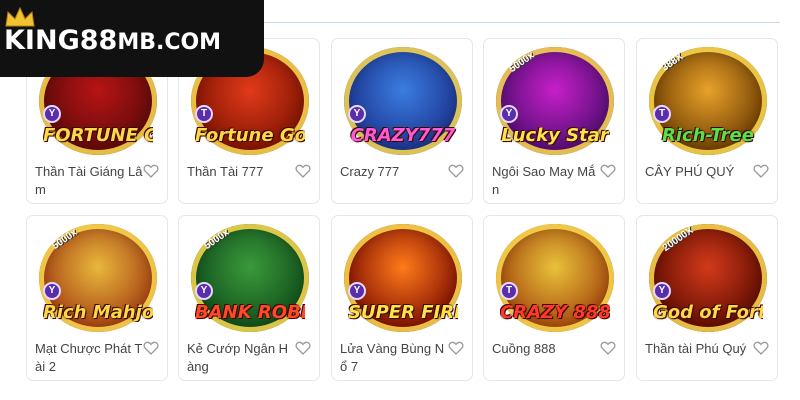 The height and width of the screenshot is (400, 800). What do you see at coordinates (708, 101) in the screenshot?
I see `game-thumbnail: 388X T Rich-Tree` at bounding box center [708, 101].